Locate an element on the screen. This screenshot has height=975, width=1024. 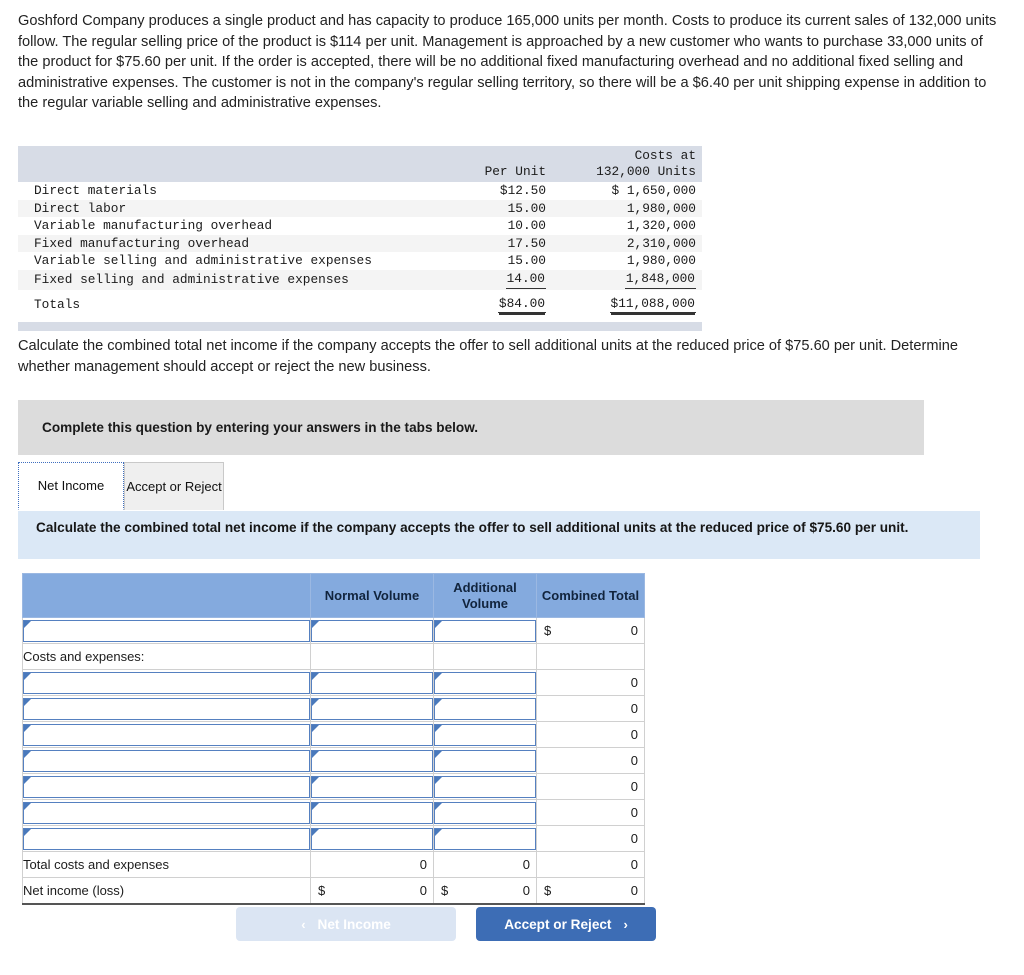
row-6-combined-value: 0 is located at coordinates (634, 786).